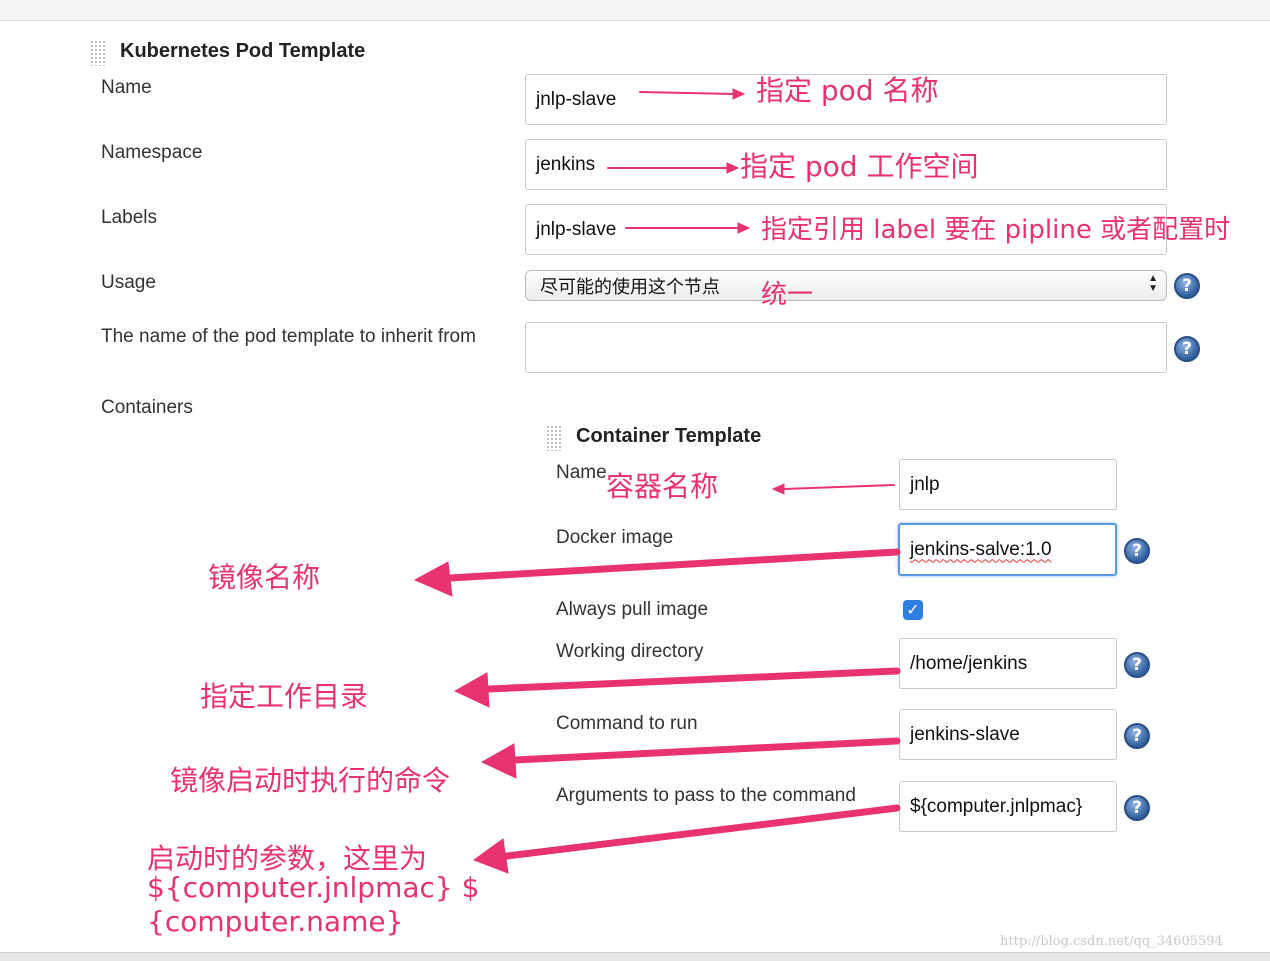  I want to click on watermark: http://blog.csdn.net/qq_34605594, so click(1111, 941).